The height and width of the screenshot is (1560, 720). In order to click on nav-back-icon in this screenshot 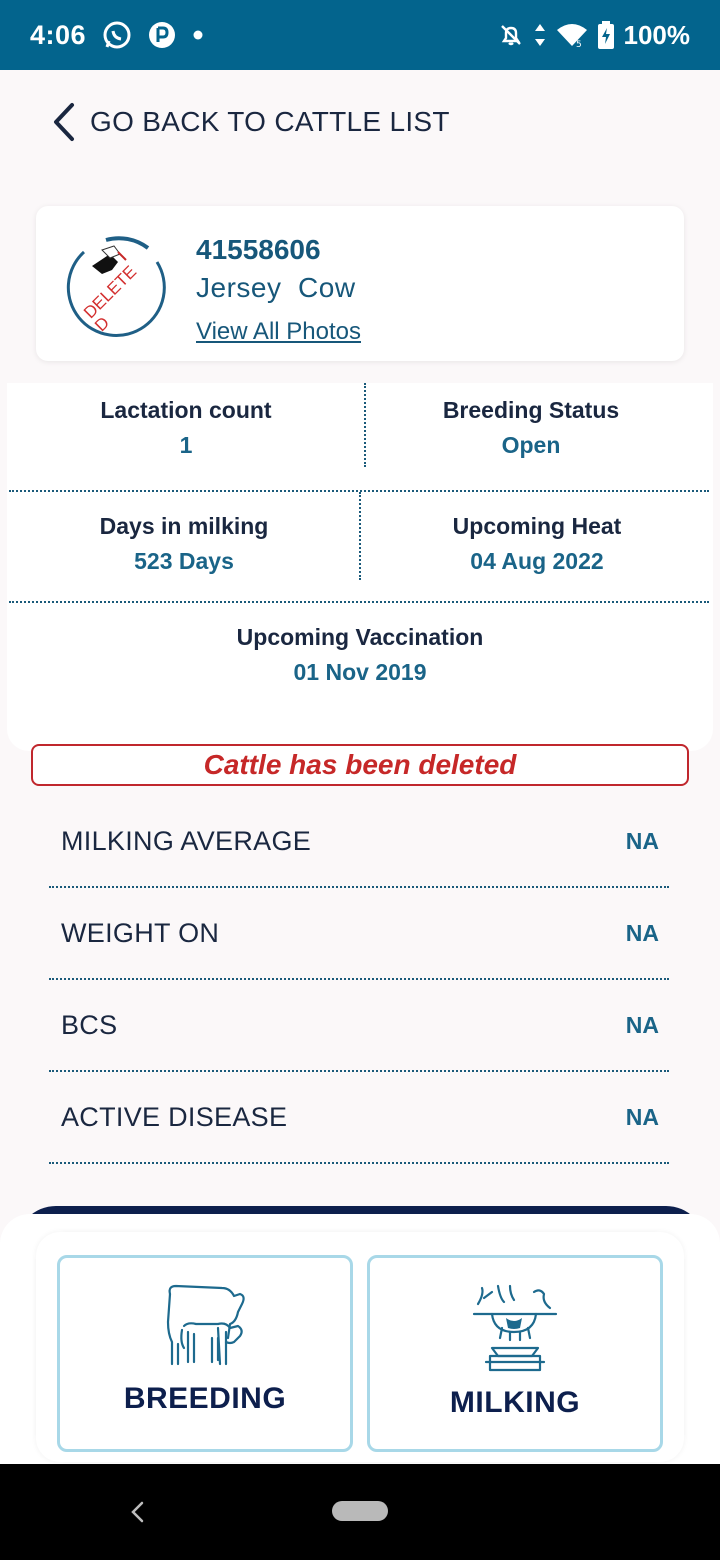, I will do `click(138, 1514)`.